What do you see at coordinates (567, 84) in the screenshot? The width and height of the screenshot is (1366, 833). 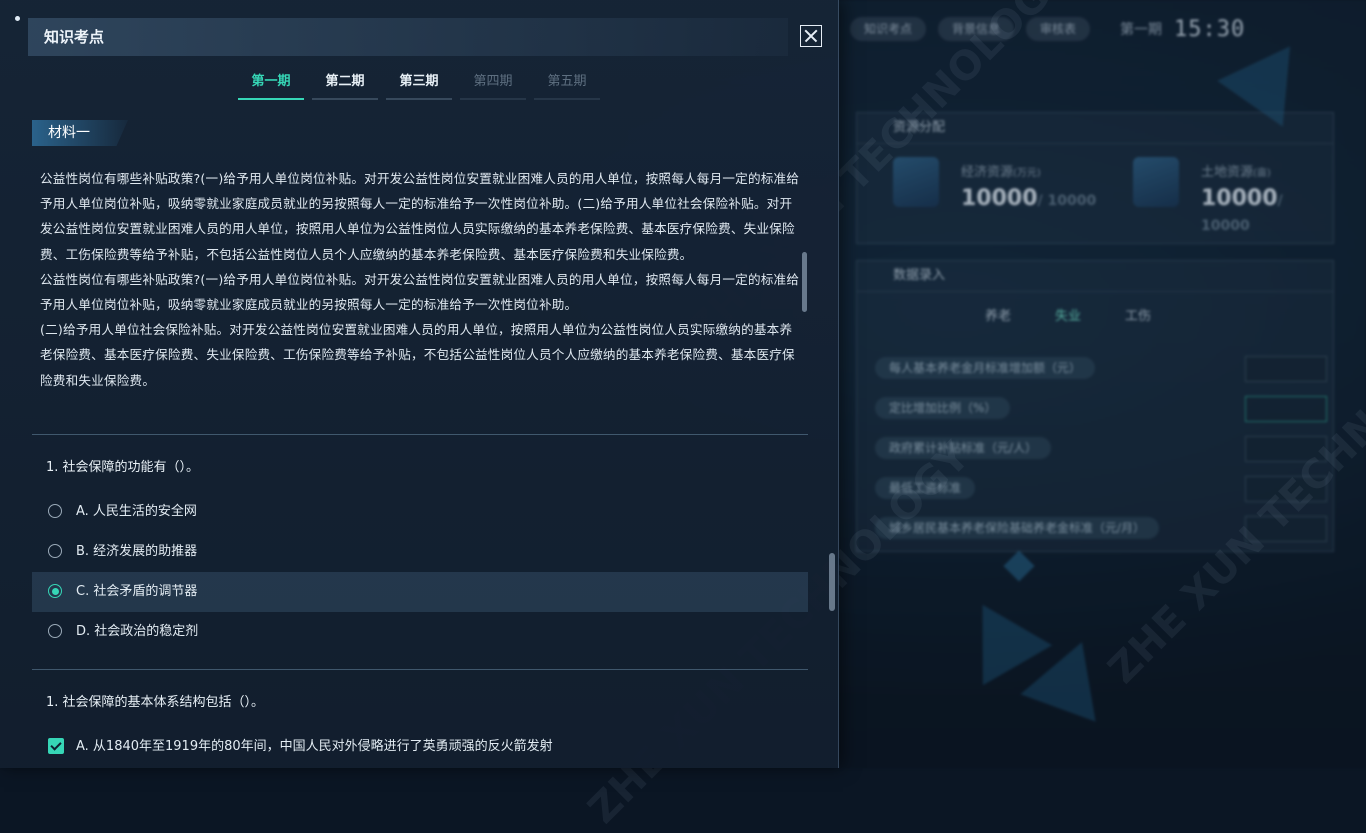 I see `tab-period-5: 第五期` at bounding box center [567, 84].